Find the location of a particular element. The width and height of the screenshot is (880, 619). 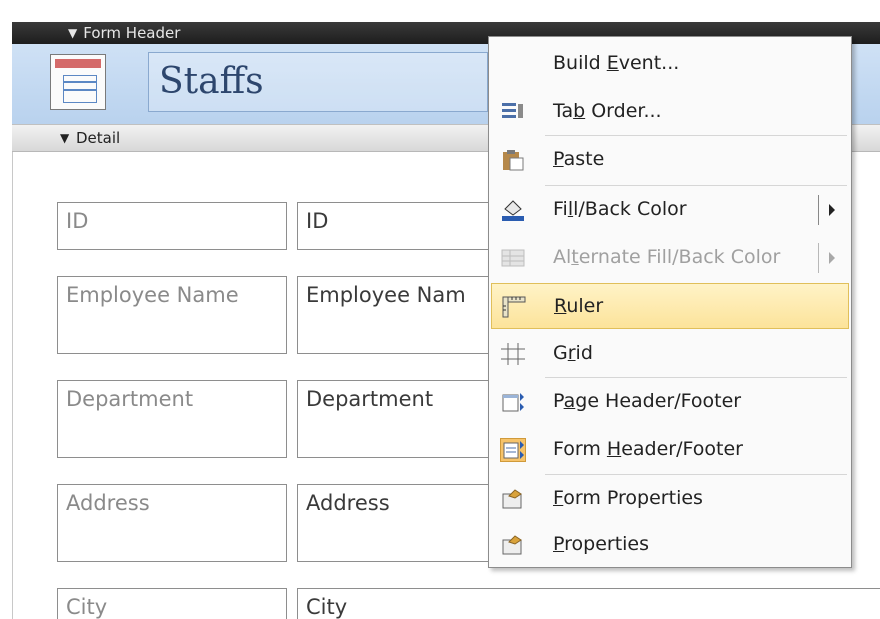

form-header-section-label: Form Header is located at coordinates (132, 33).